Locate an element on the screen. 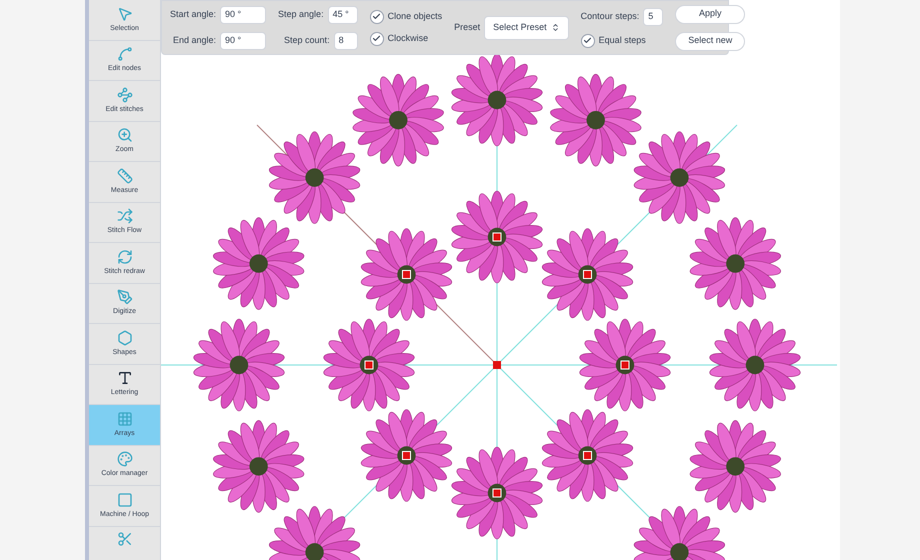 This screenshot has width=920, height=560. number-field: 45 ° is located at coordinates (343, 15).